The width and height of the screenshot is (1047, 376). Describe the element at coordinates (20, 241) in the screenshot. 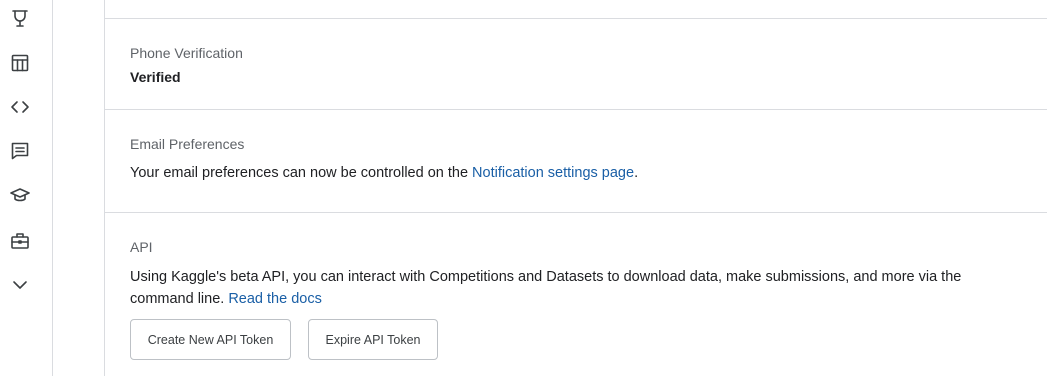

I see `briefcase-icon` at that location.